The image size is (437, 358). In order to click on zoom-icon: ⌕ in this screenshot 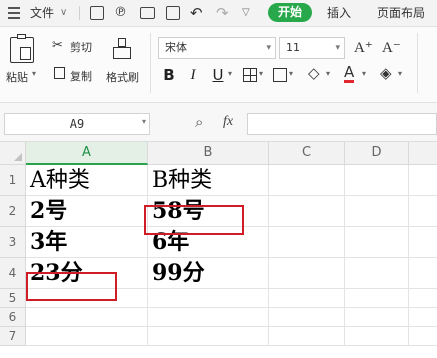, I will do `click(199, 122)`.